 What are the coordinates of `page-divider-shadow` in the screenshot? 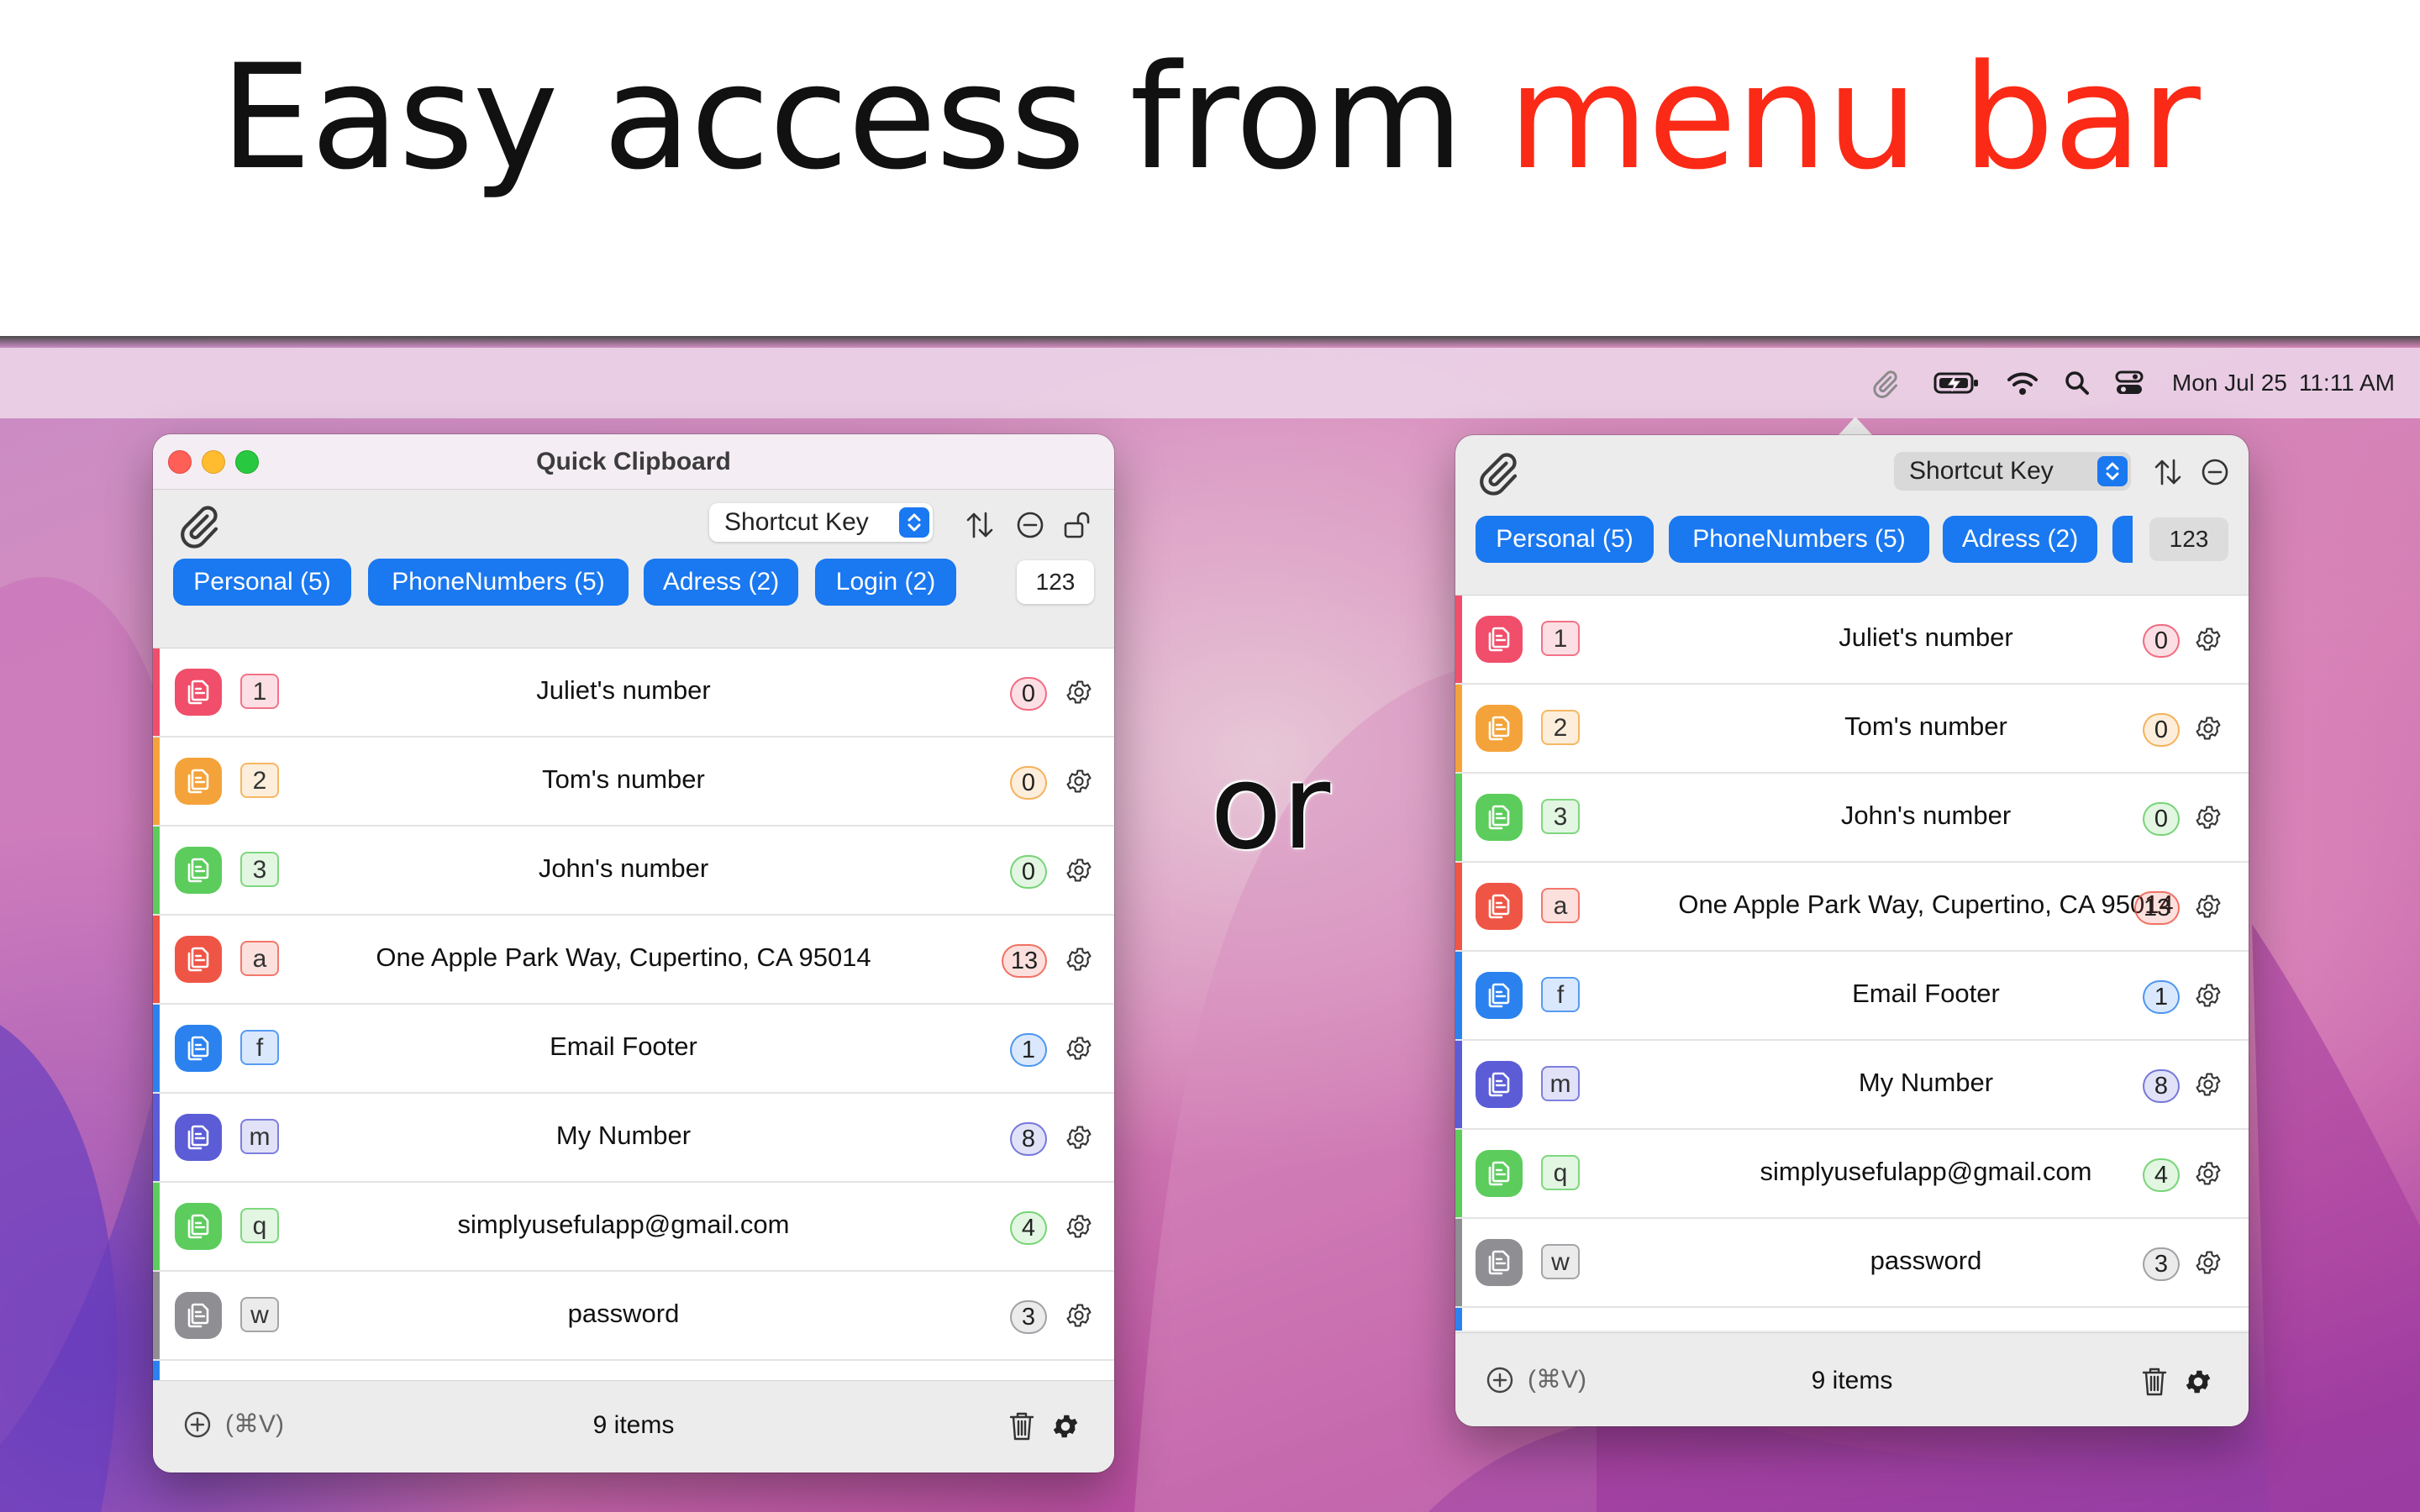 It's located at (1210, 342).